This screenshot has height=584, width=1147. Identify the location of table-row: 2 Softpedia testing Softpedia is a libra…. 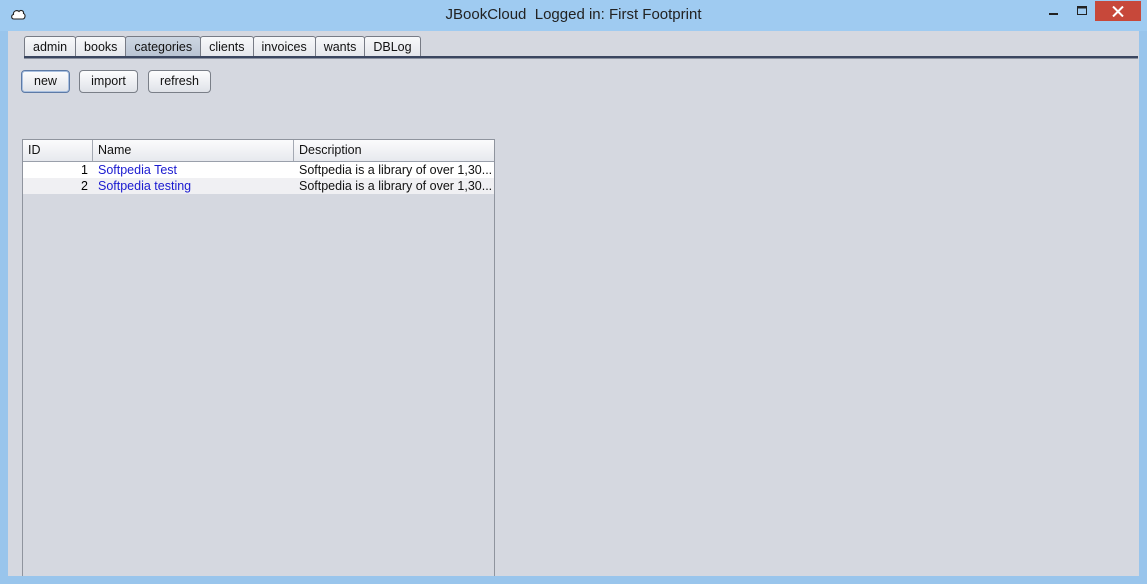
(258, 186).